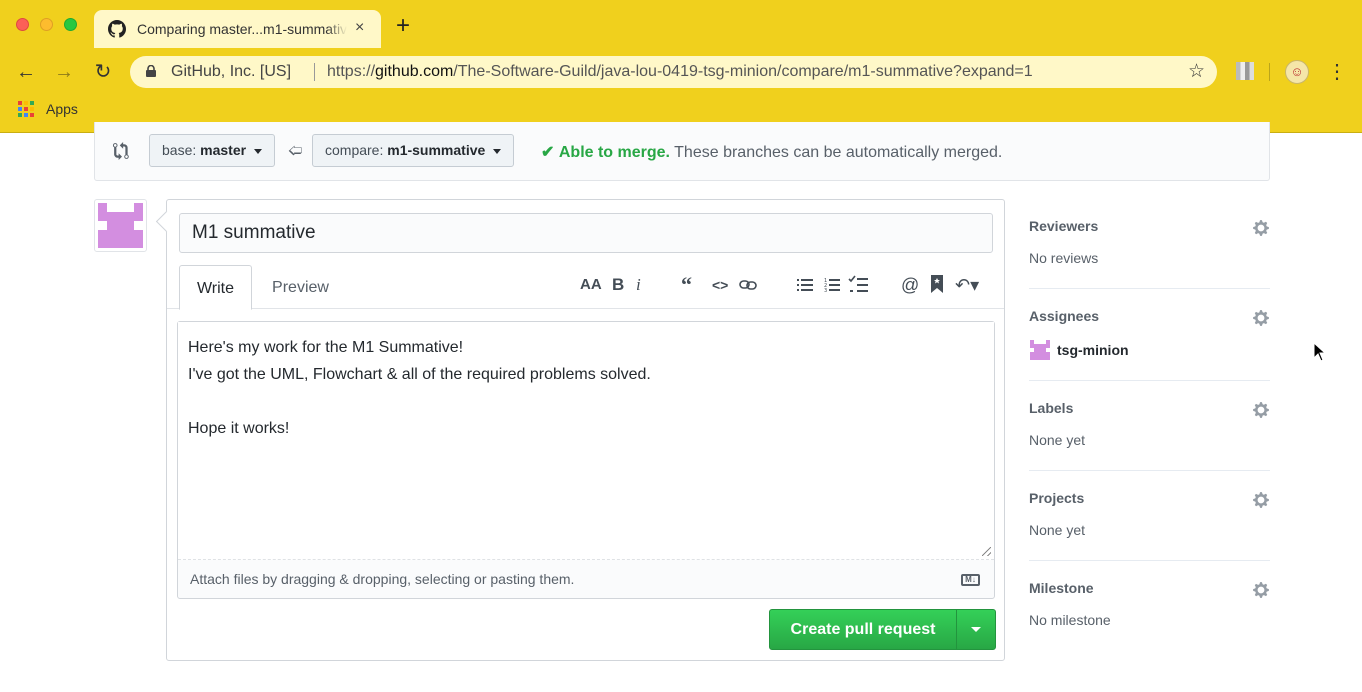 The height and width of the screenshot is (692, 1362). What do you see at coordinates (937, 284) in the screenshot?
I see `bookmark-icon` at bounding box center [937, 284].